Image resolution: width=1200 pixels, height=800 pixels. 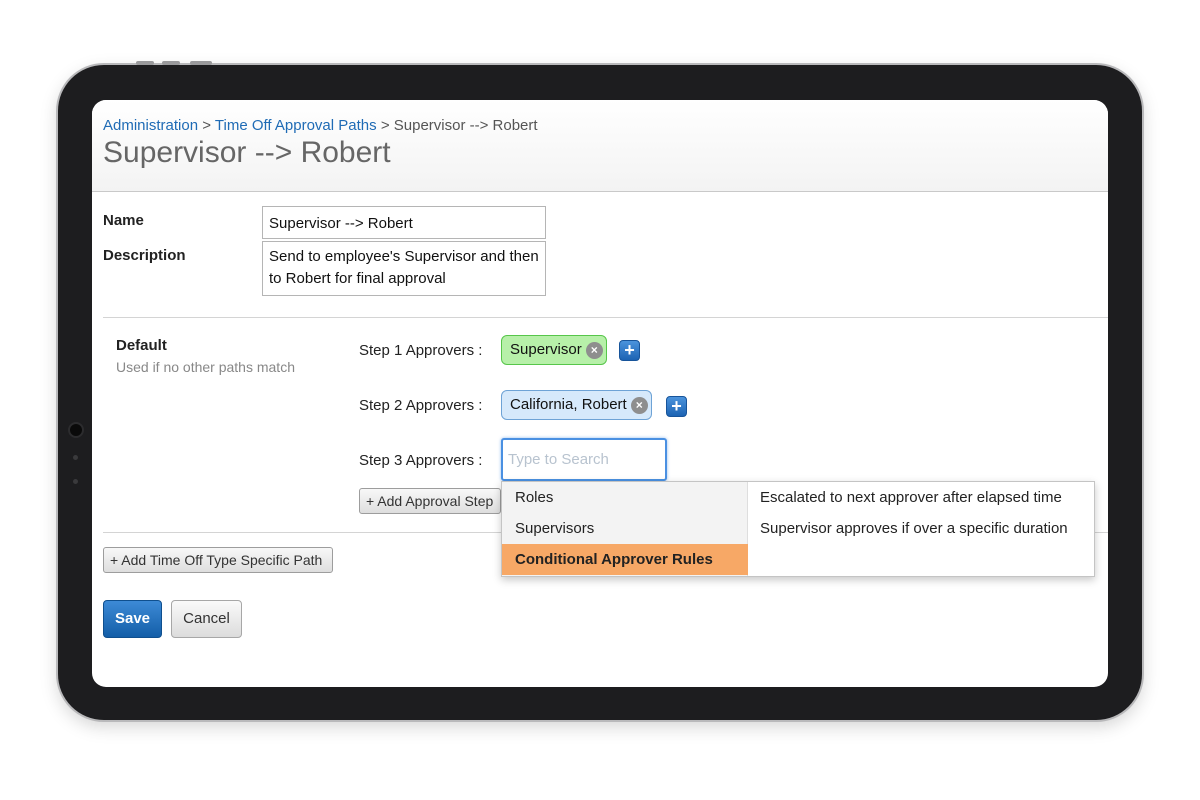 What do you see at coordinates (218, 560) in the screenshot?
I see `add-time-off-type-path-button: + Add Time Off Type Specific Path` at bounding box center [218, 560].